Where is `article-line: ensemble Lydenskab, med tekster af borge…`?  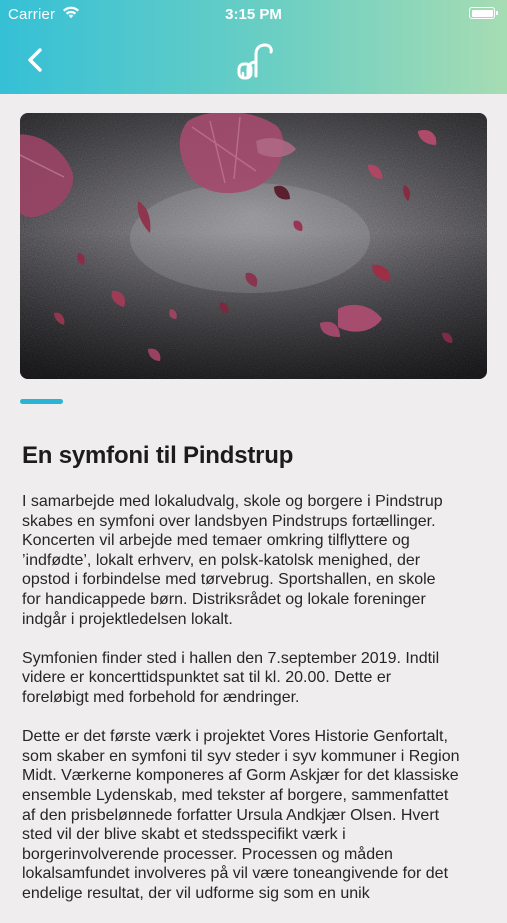 article-line: ensemble Lydenskab, med tekster af borge… is located at coordinates (235, 795).